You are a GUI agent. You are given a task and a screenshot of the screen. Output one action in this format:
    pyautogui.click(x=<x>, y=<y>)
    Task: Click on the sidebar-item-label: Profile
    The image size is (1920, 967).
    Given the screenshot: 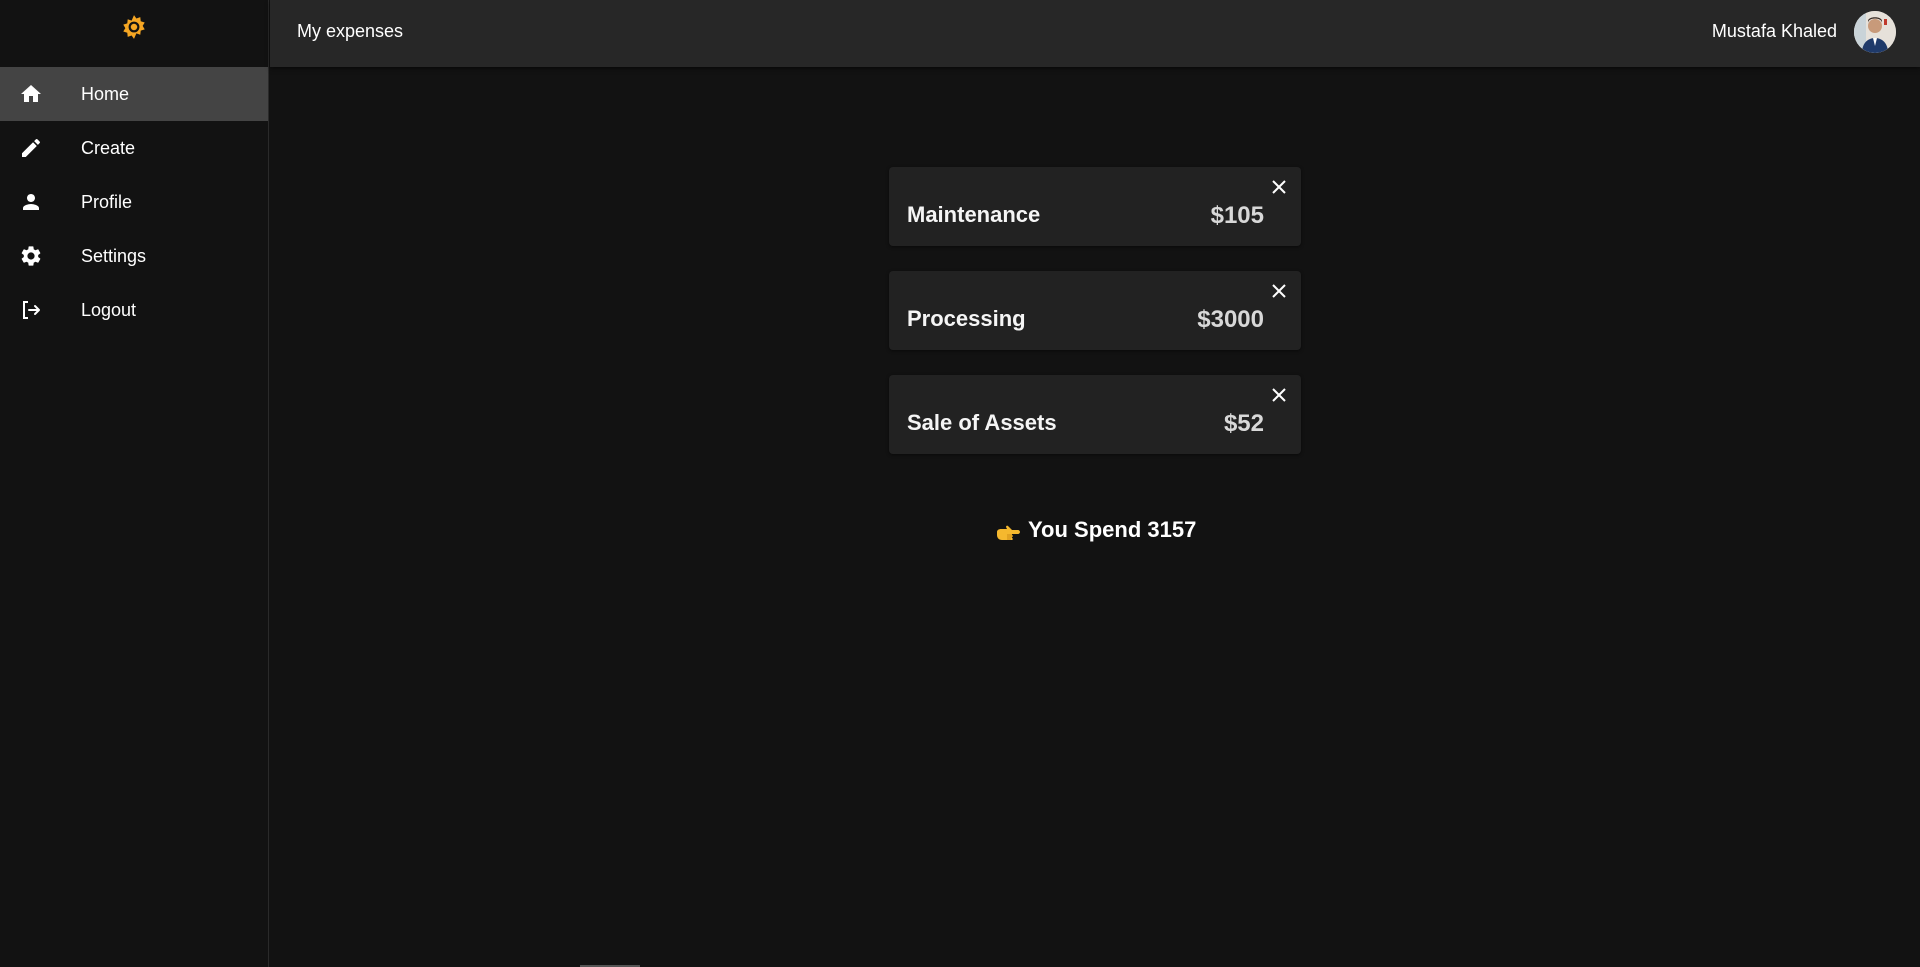 What is the action you would take?
    pyautogui.click(x=107, y=201)
    